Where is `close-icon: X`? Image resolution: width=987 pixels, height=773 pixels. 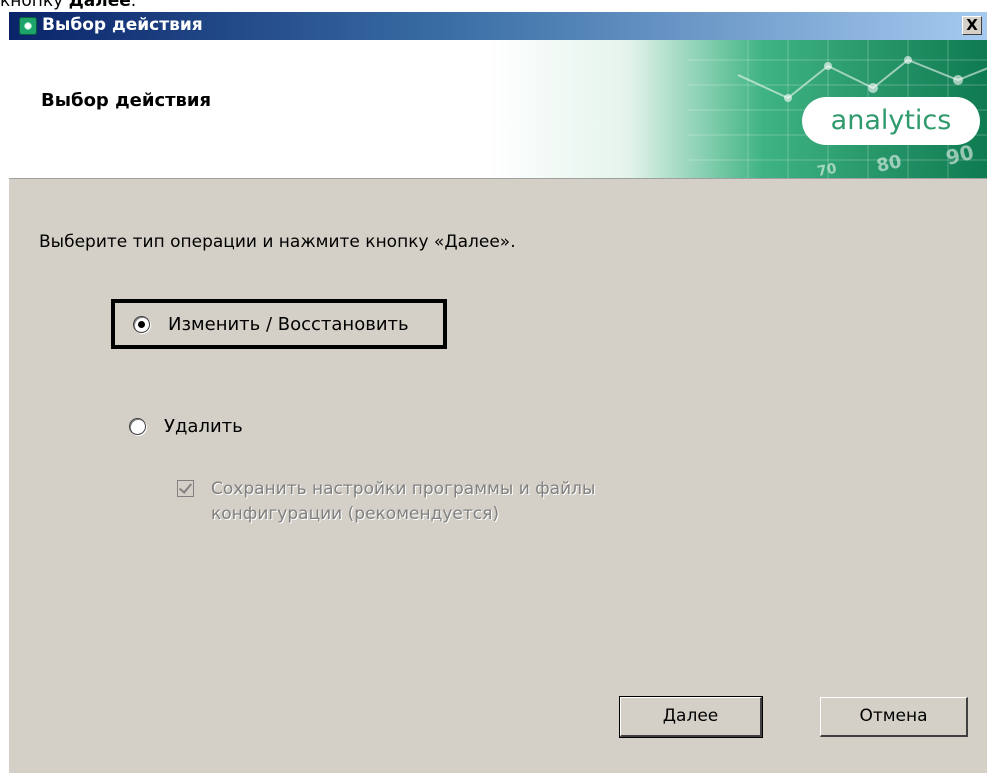
close-icon: X is located at coordinates (972, 25).